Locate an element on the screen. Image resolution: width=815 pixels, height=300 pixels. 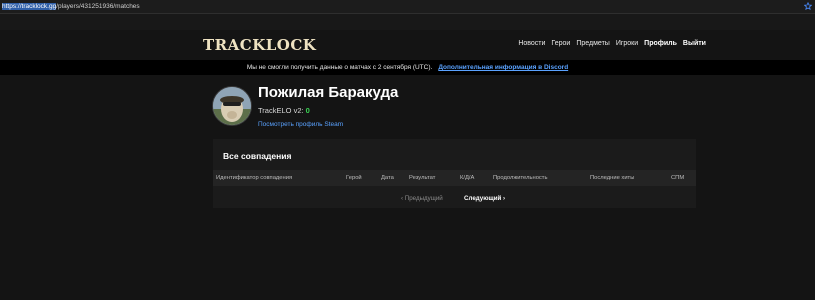
matches-title: Все совпадения is located at coordinates (257, 156).